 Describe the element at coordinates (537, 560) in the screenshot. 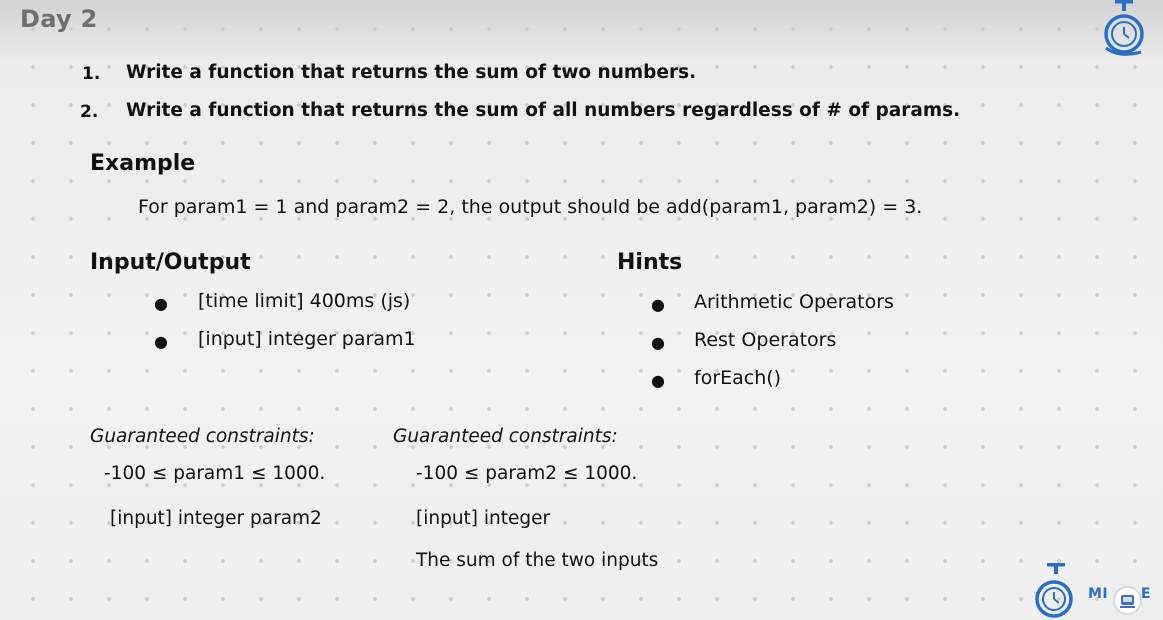

I see `constraint-output: The sum of the two inputs` at that location.